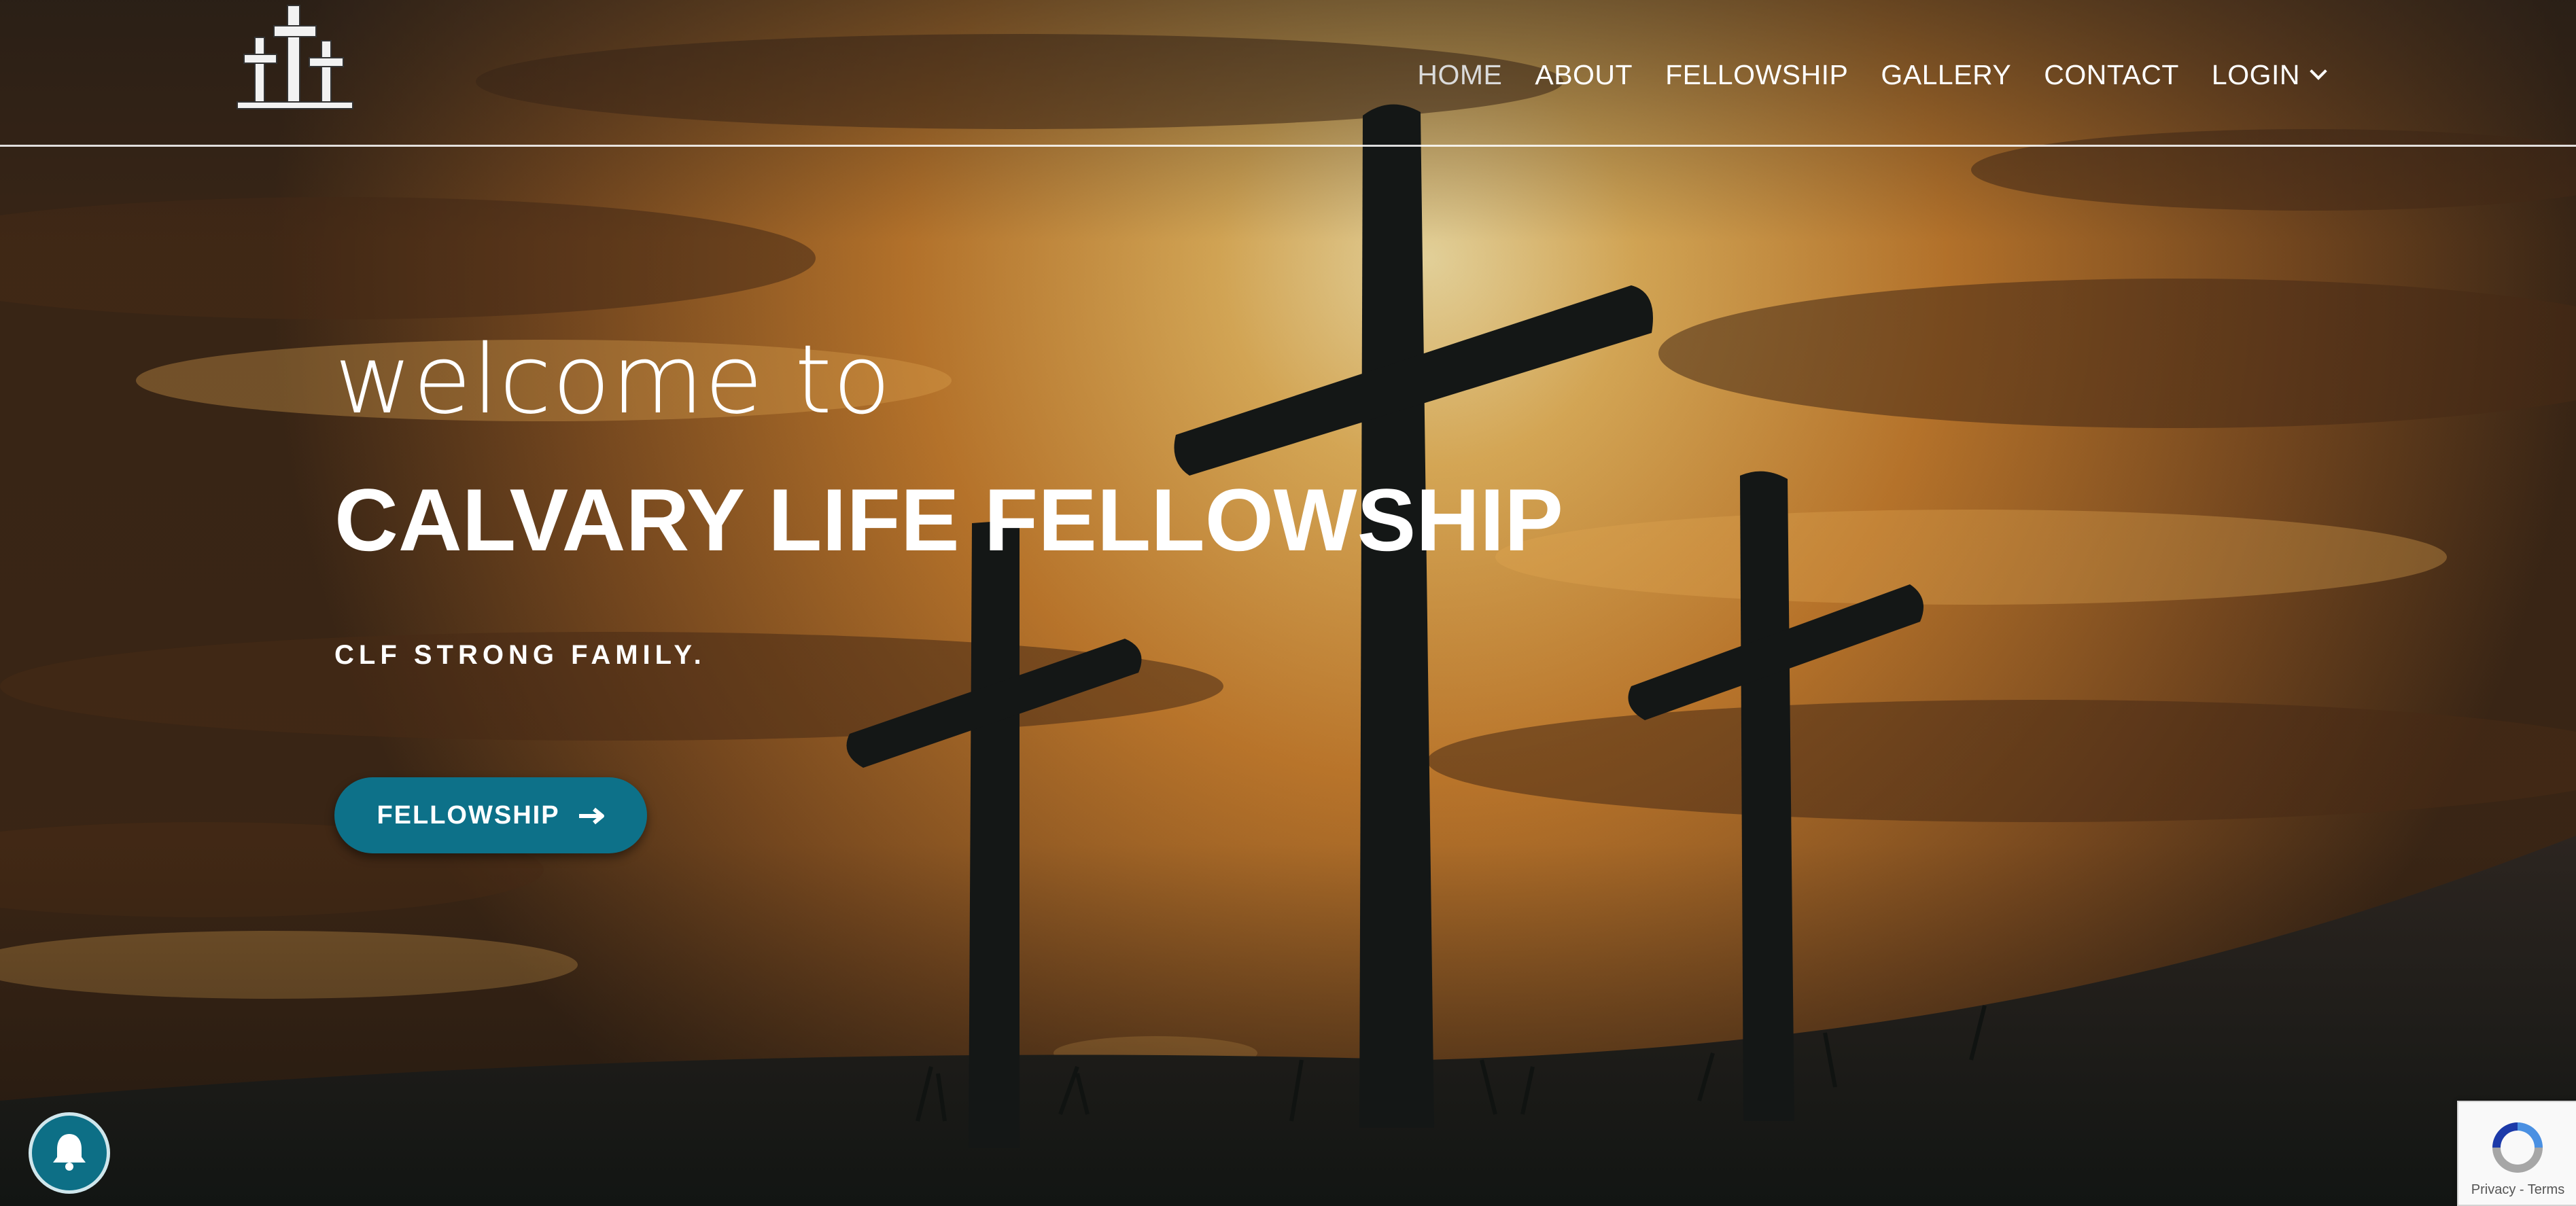 The width and height of the screenshot is (2576, 1206). I want to click on nav-gallery: GALLERY, so click(1946, 75).